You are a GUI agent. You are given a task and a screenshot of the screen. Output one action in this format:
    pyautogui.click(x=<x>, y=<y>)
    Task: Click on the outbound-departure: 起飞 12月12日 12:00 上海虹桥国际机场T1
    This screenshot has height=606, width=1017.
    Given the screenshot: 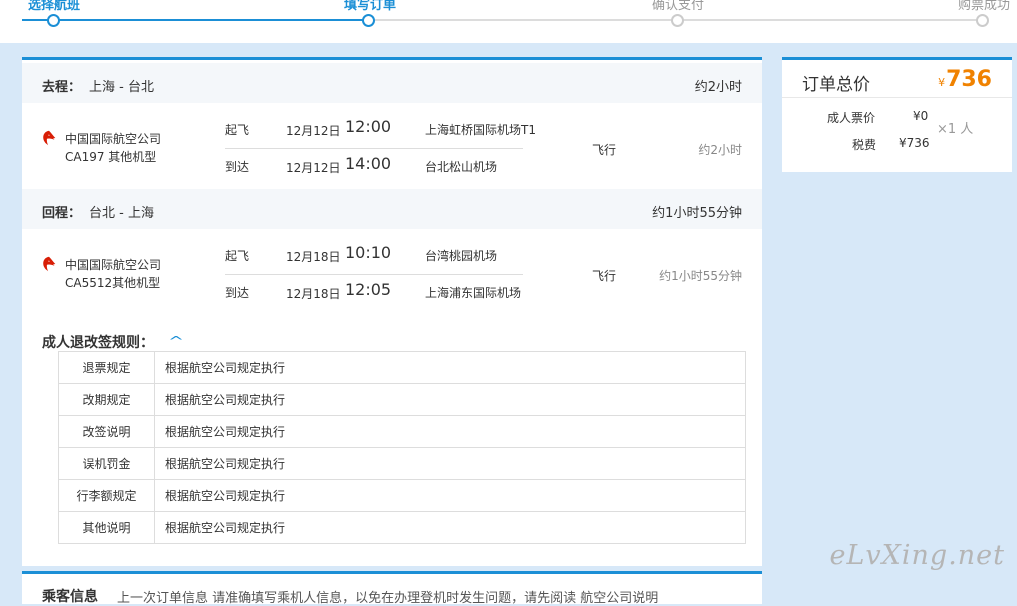 What is the action you would take?
    pyautogui.click(x=390, y=128)
    